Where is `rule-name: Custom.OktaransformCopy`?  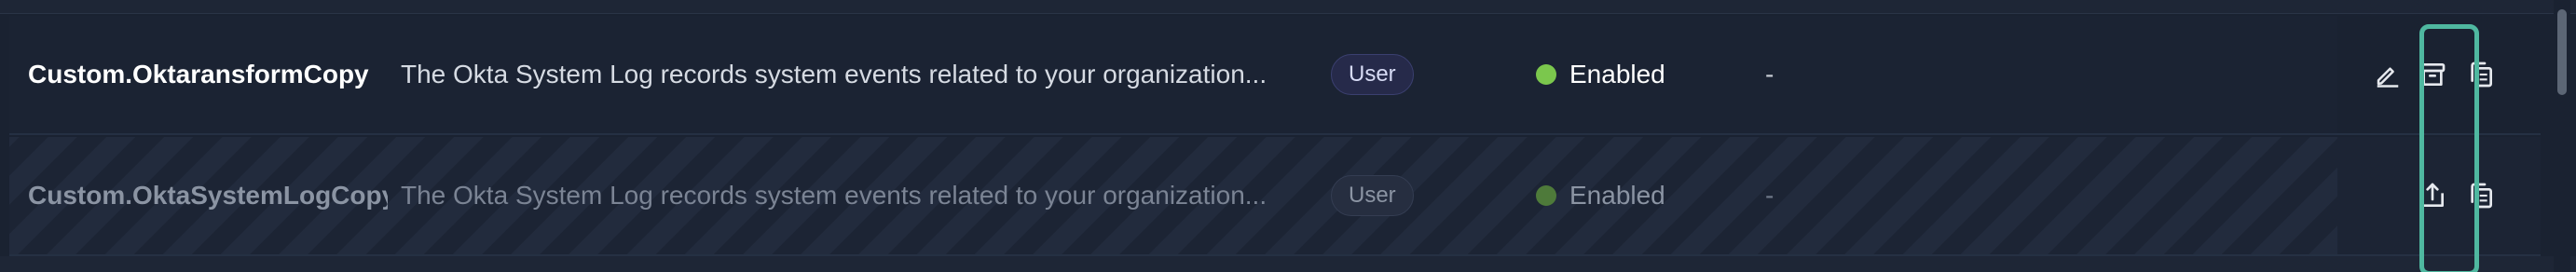
rule-name: Custom.OktaransformCopy is located at coordinates (208, 74).